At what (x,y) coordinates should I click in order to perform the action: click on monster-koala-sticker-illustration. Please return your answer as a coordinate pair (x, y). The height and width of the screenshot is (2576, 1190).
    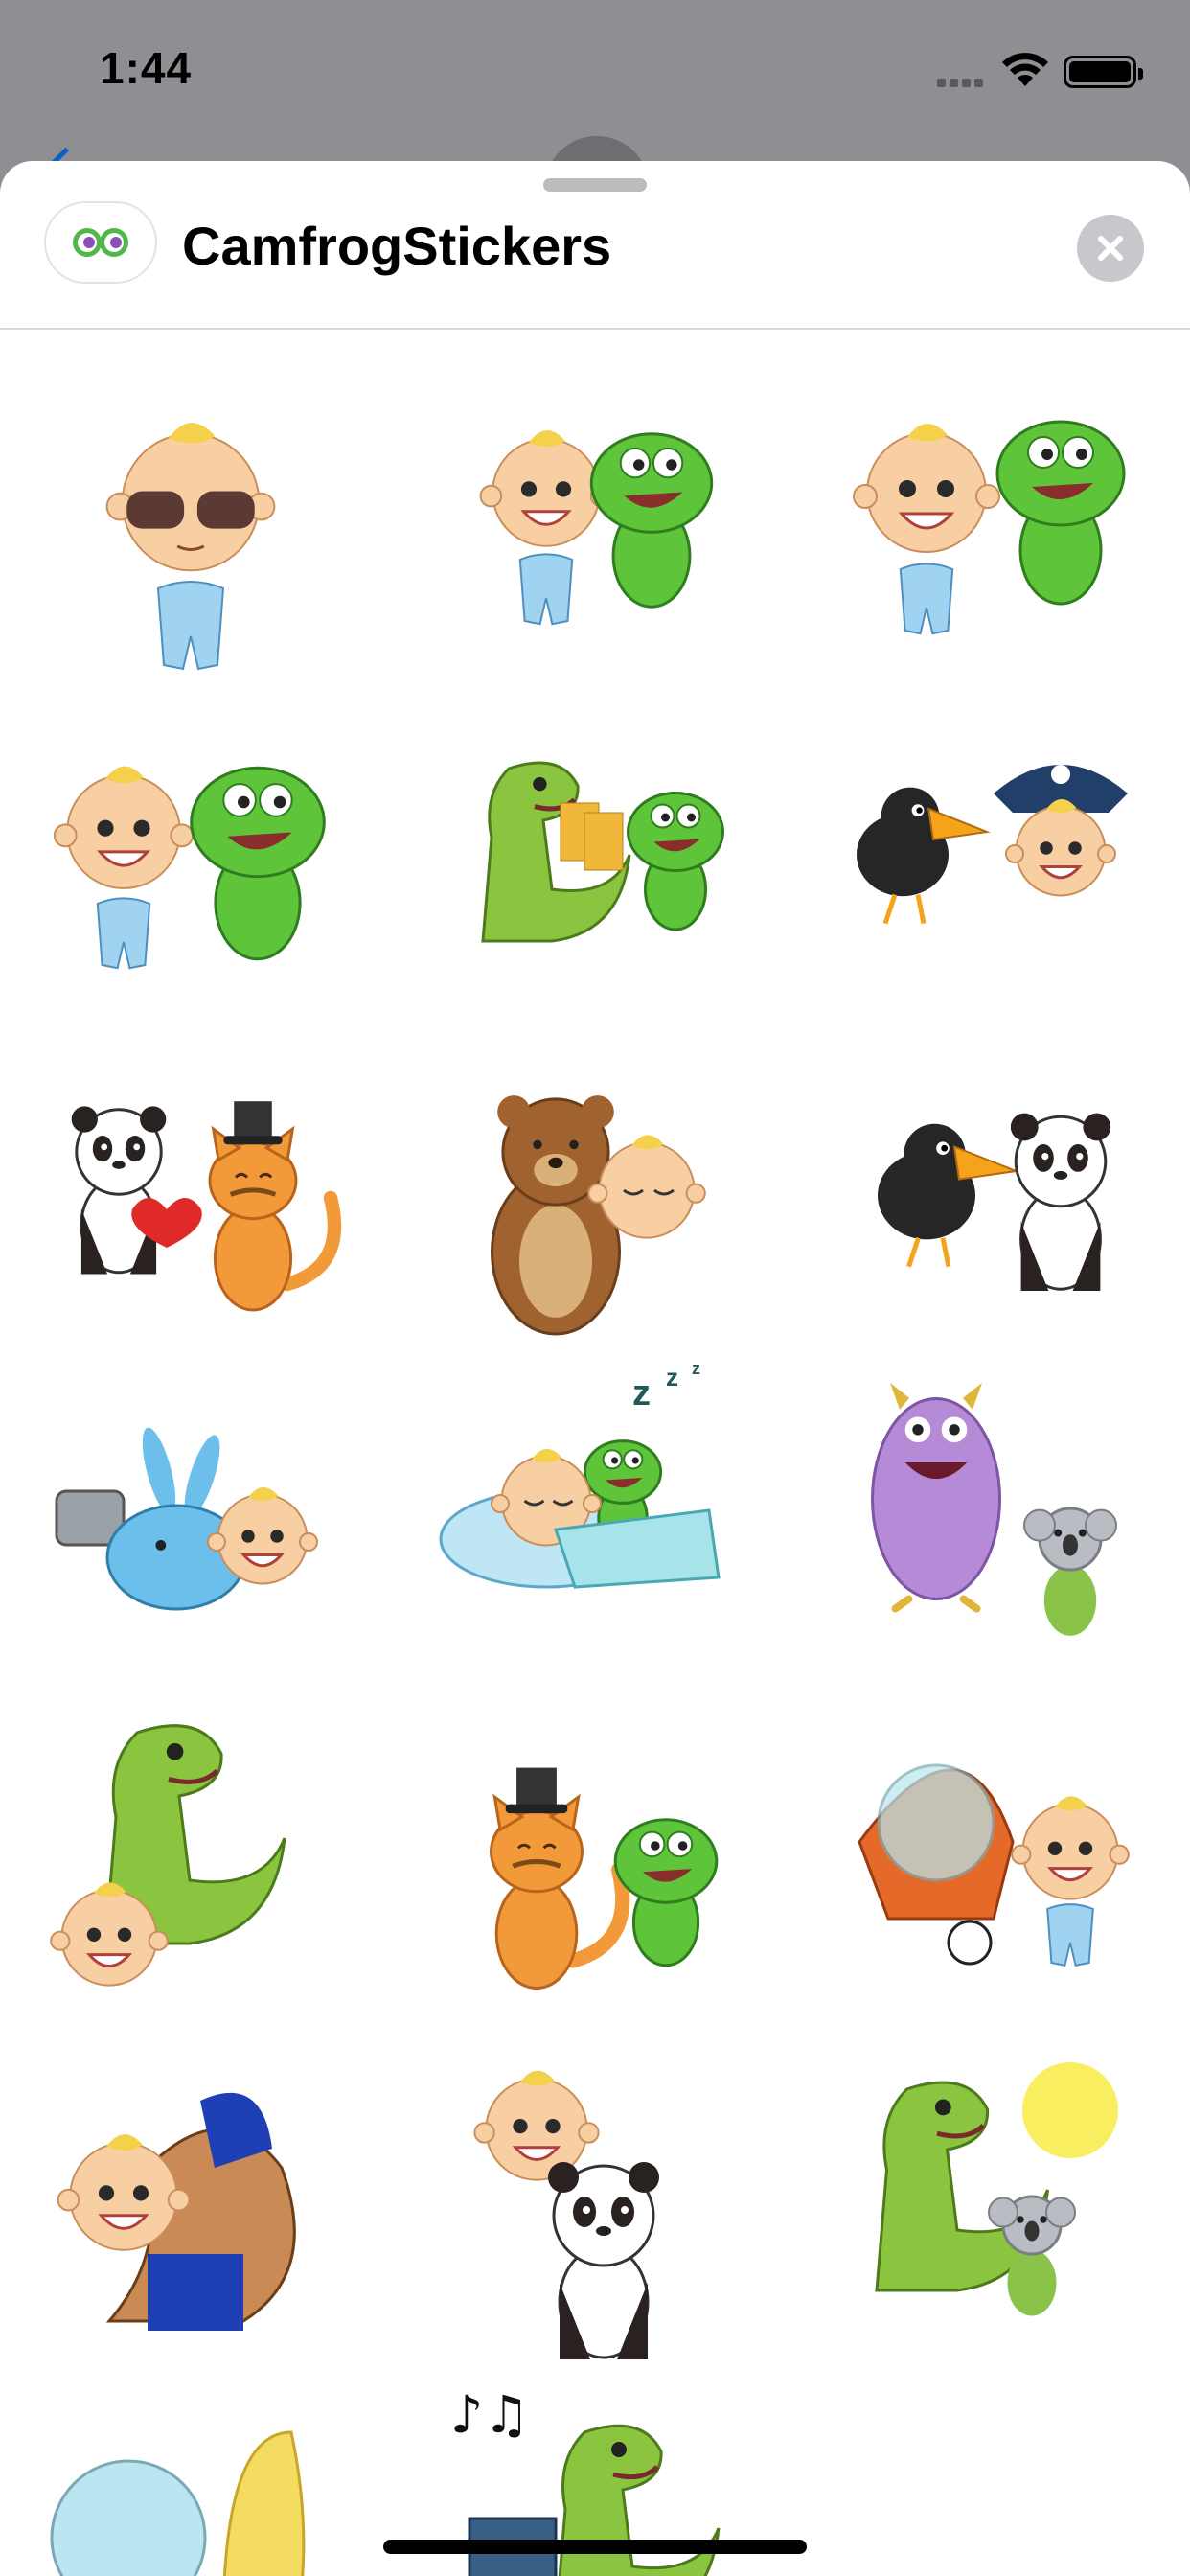
    Looking at the image, I should click on (994, 1509).